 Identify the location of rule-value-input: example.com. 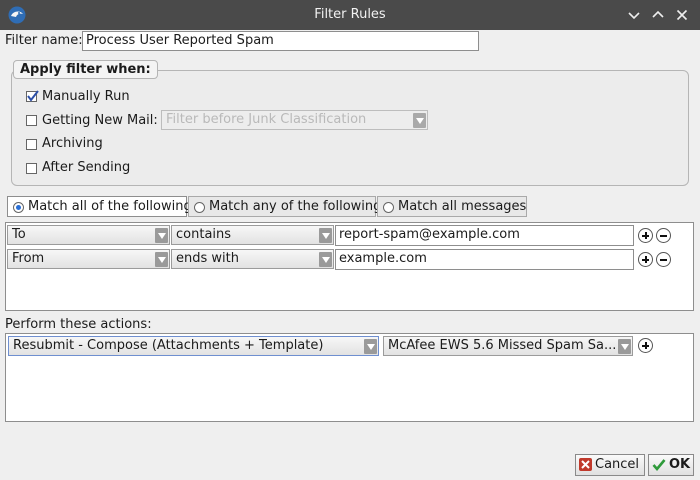
(484, 259).